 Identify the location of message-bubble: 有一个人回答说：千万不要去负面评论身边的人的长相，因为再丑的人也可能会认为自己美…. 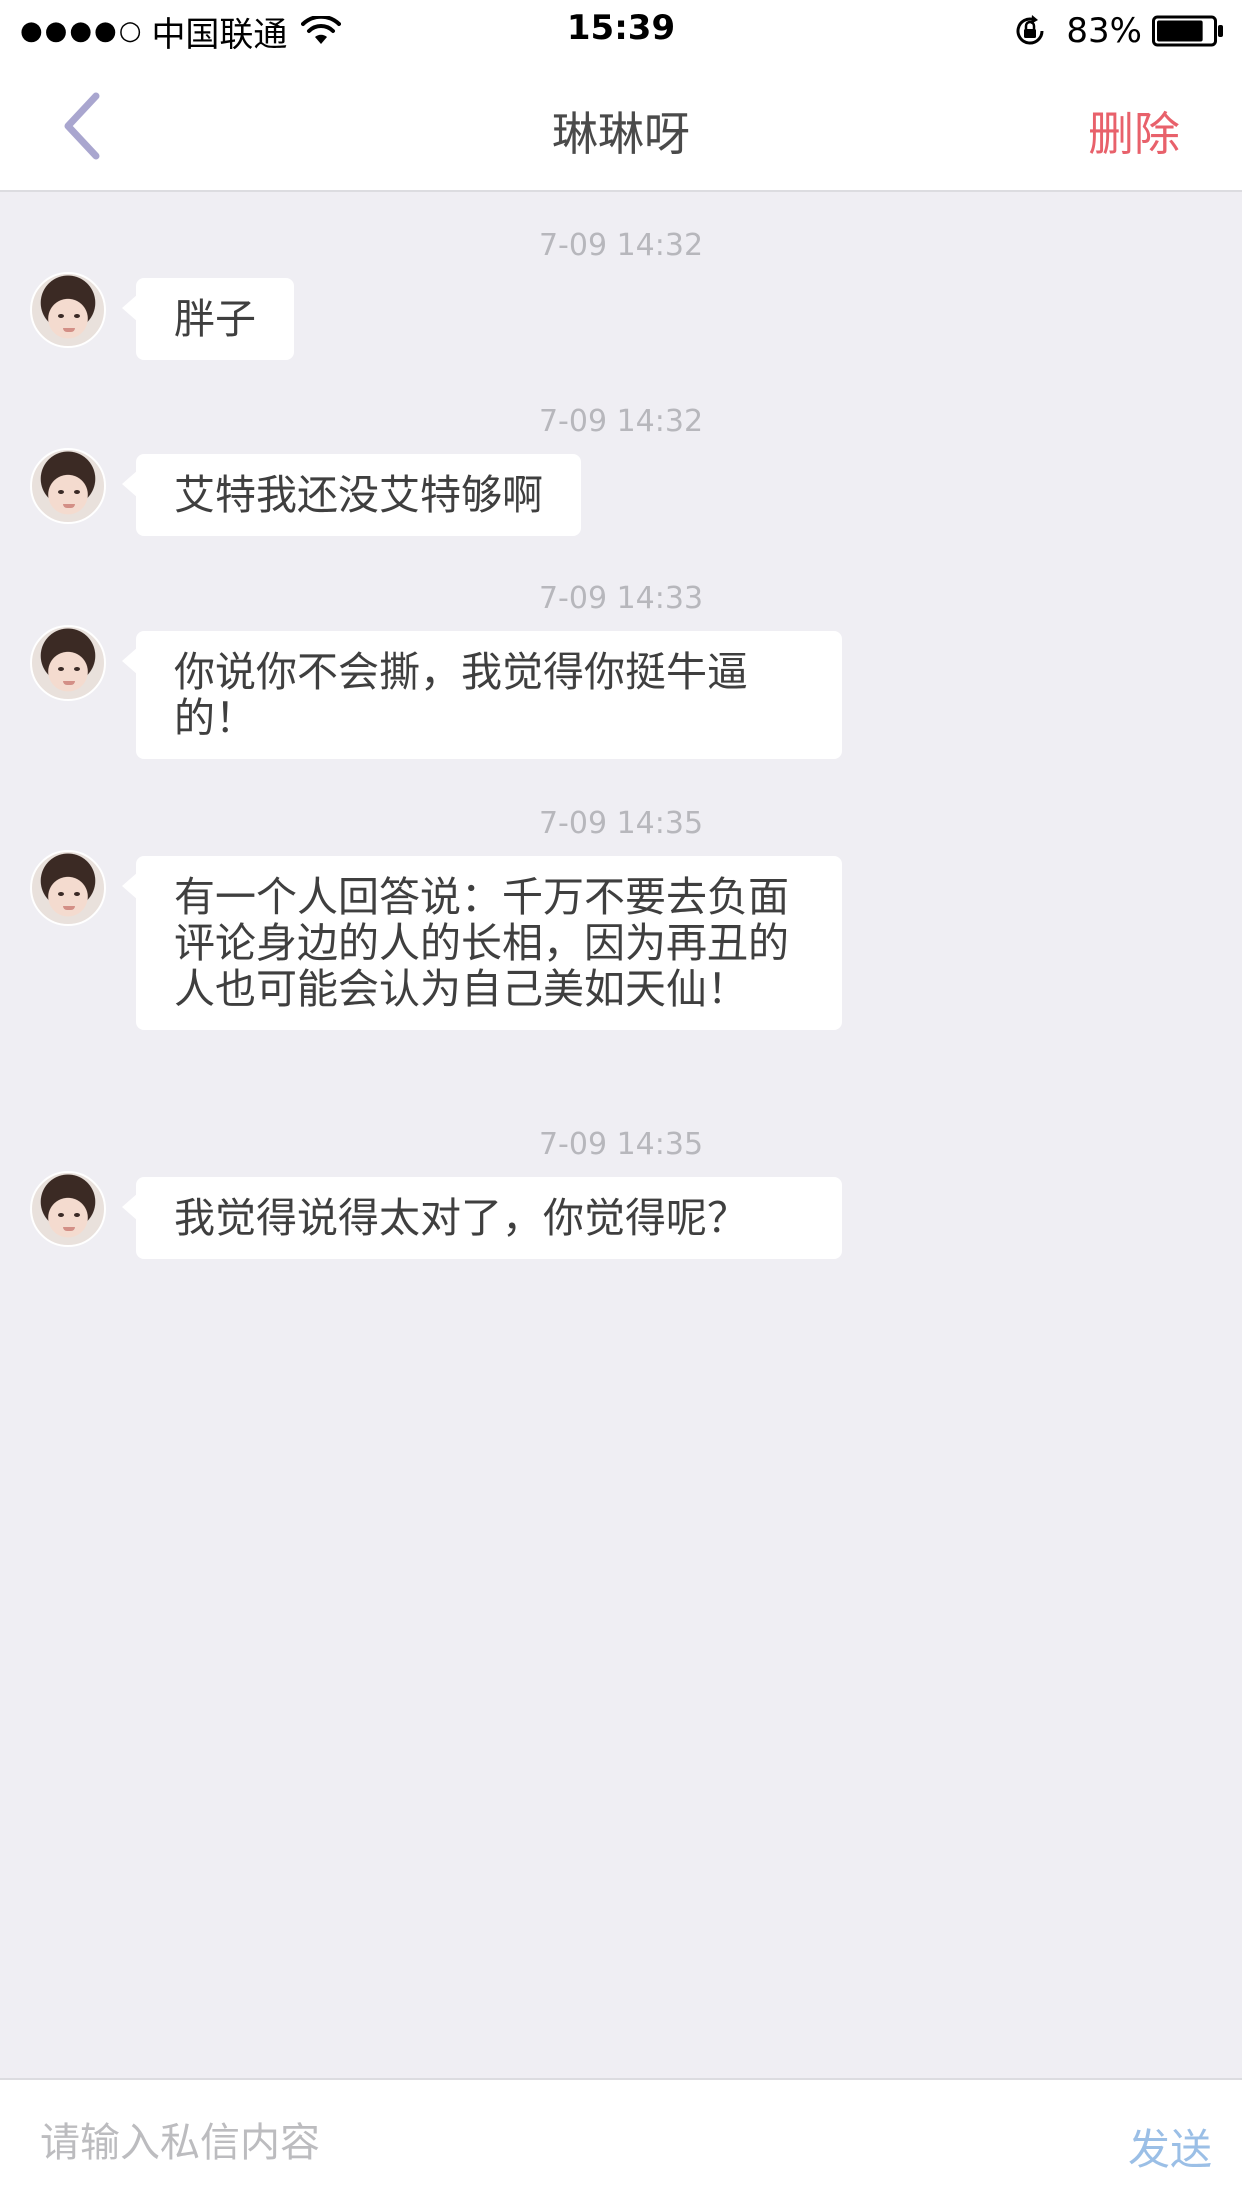
(482, 943).